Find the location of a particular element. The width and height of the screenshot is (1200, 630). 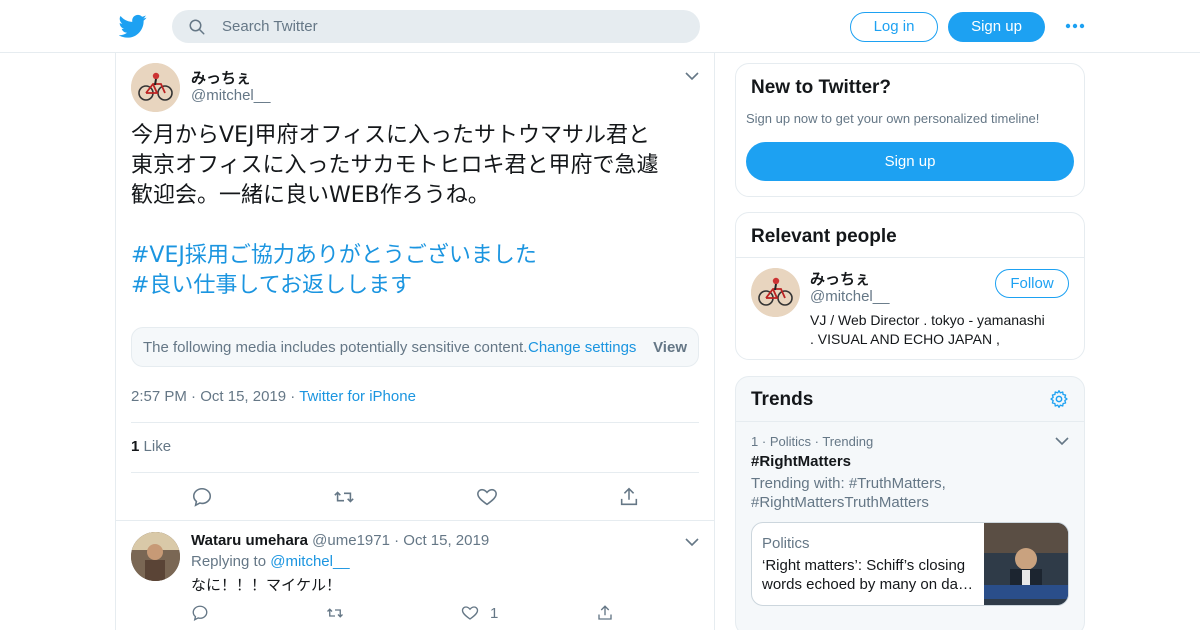

reply-header: Wataru umehara @ume1971 · Oct 15, 2019 is located at coordinates (340, 540).